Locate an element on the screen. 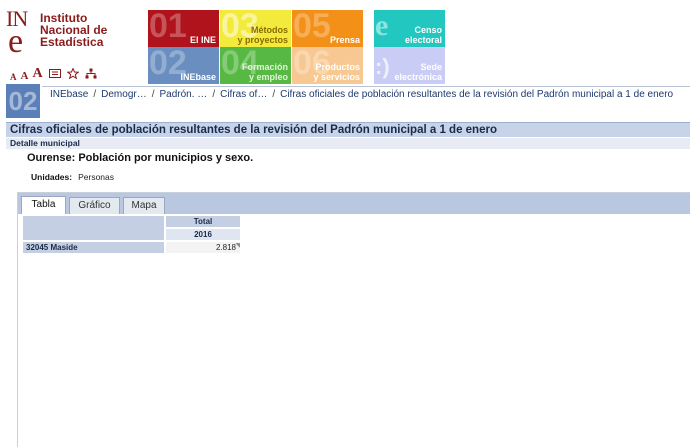 Image resolution: width=690 pixels, height=447 pixels. tab-mapa: Mapa is located at coordinates (144, 205).